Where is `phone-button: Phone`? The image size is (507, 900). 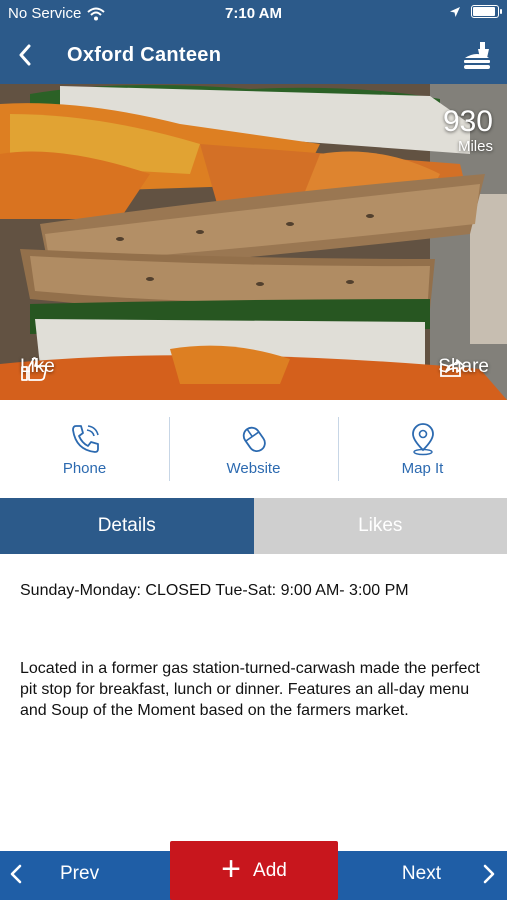 phone-button: Phone is located at coordinates (84, 449).